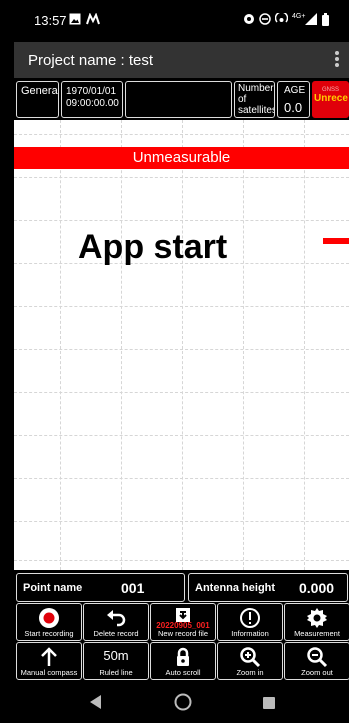  What do you see at coordinates (40, 91) in the screenshot?
I see `mode-label: General` at bounding box center [40, 91].